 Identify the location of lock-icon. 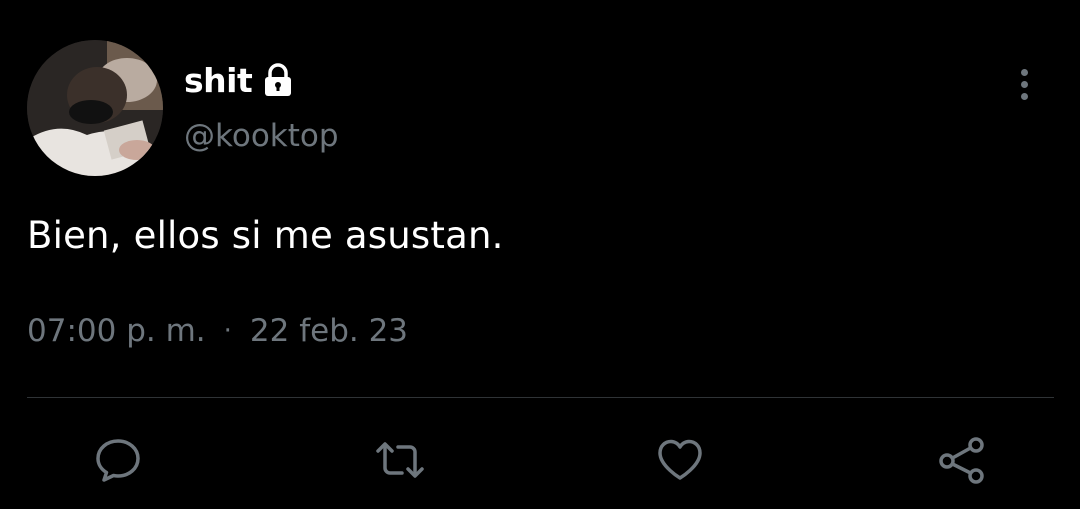
(278, 80).